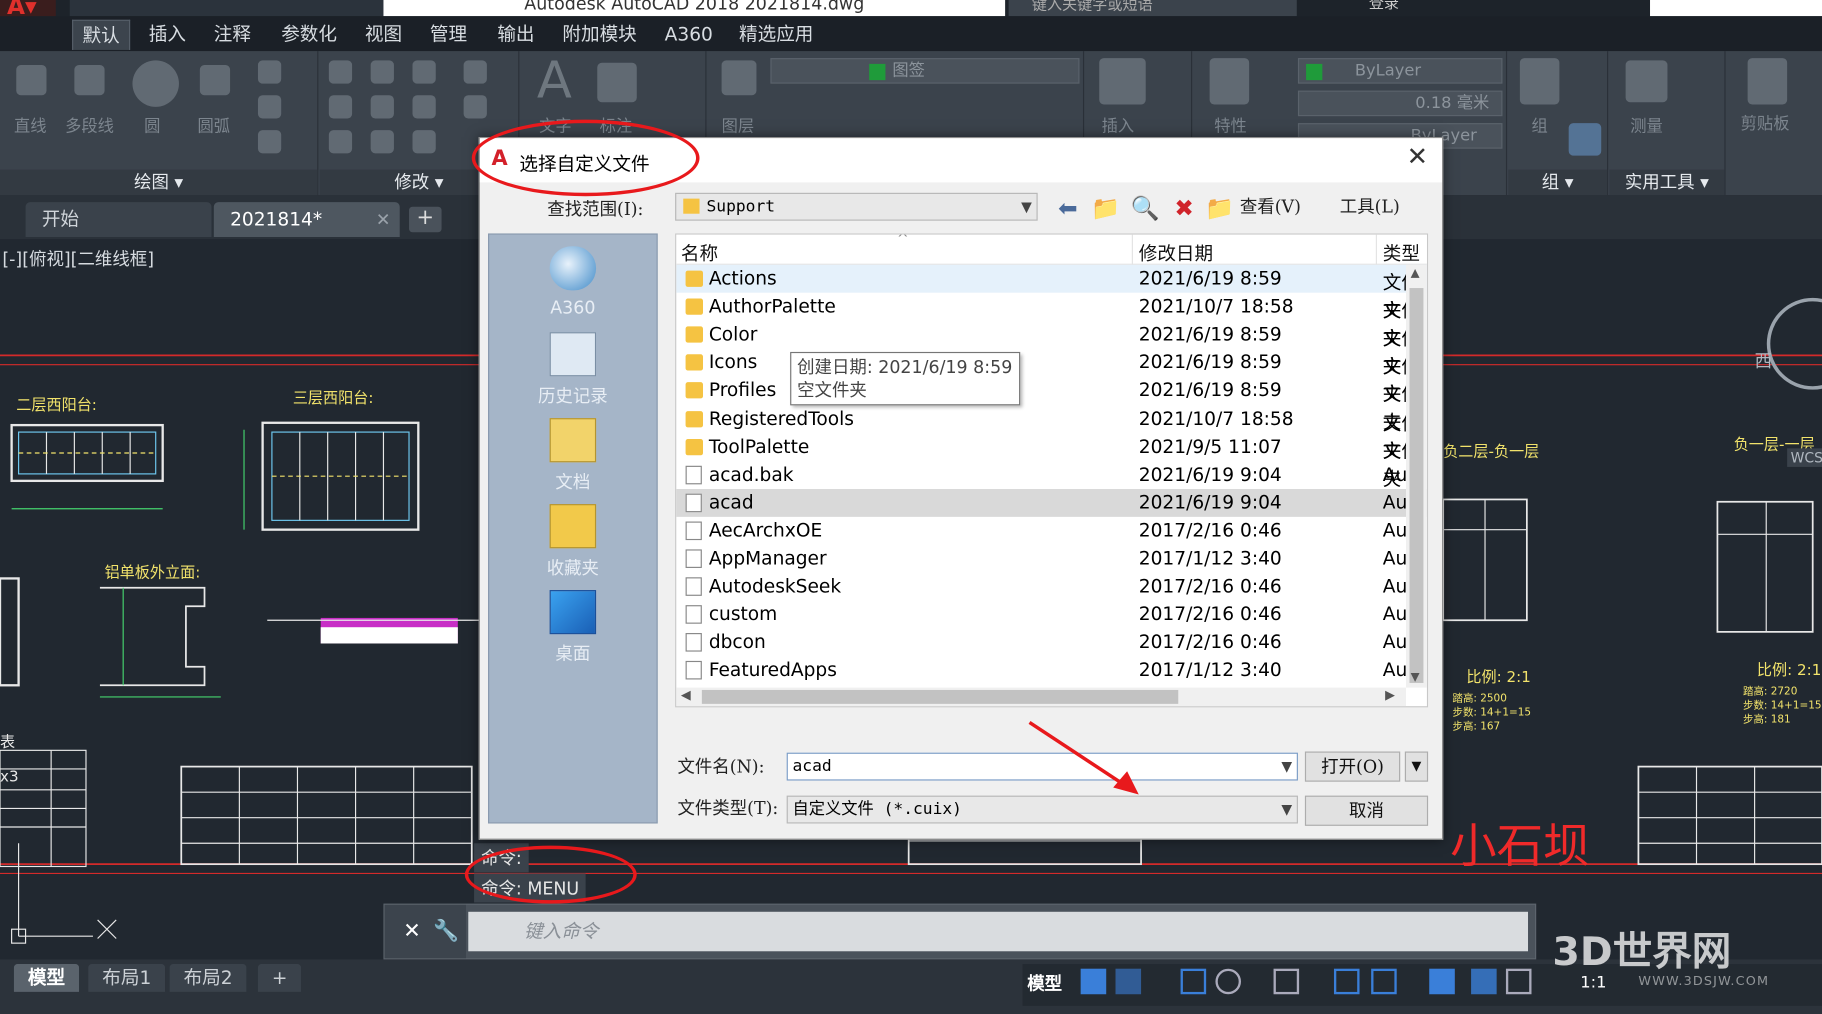  I want to click on tab-drawing: 2021814* ✕, so click(306, 219).